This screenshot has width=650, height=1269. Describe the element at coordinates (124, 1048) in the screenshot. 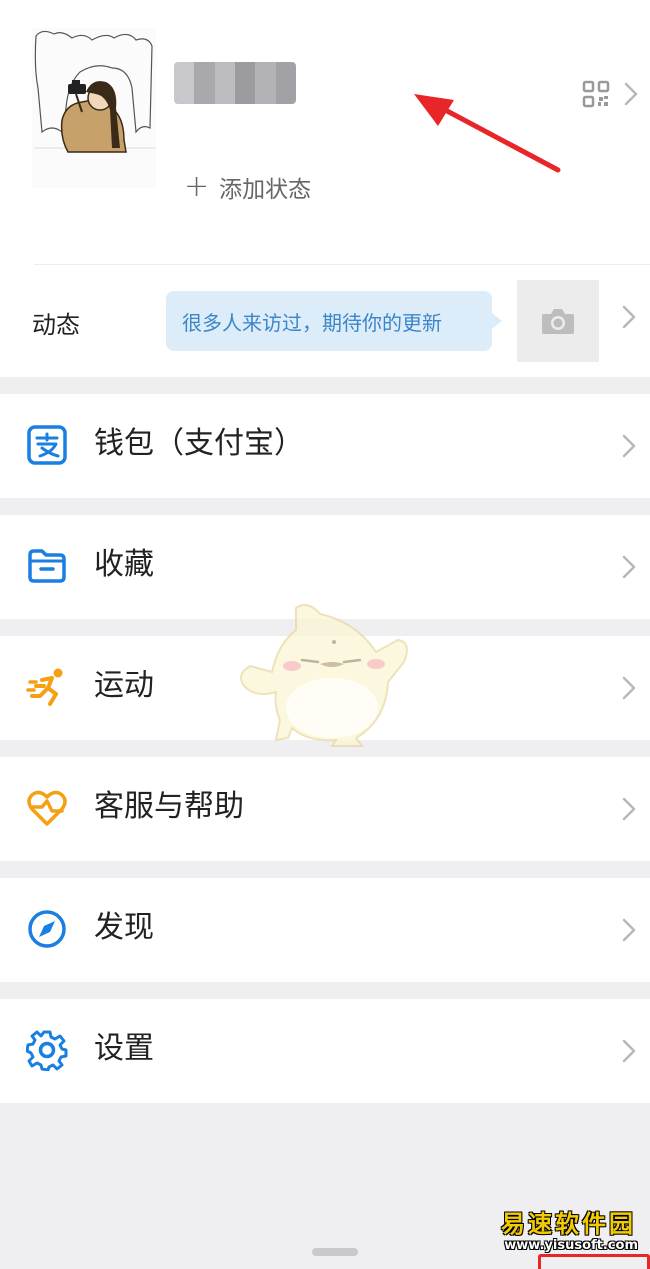

I see `menu-item-label: 设置` at that location.